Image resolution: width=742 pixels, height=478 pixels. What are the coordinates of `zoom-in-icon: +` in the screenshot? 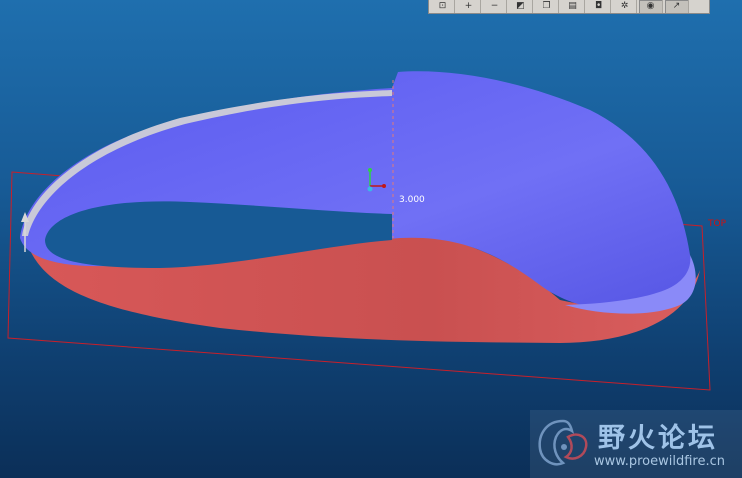 It's located at (469, 6).